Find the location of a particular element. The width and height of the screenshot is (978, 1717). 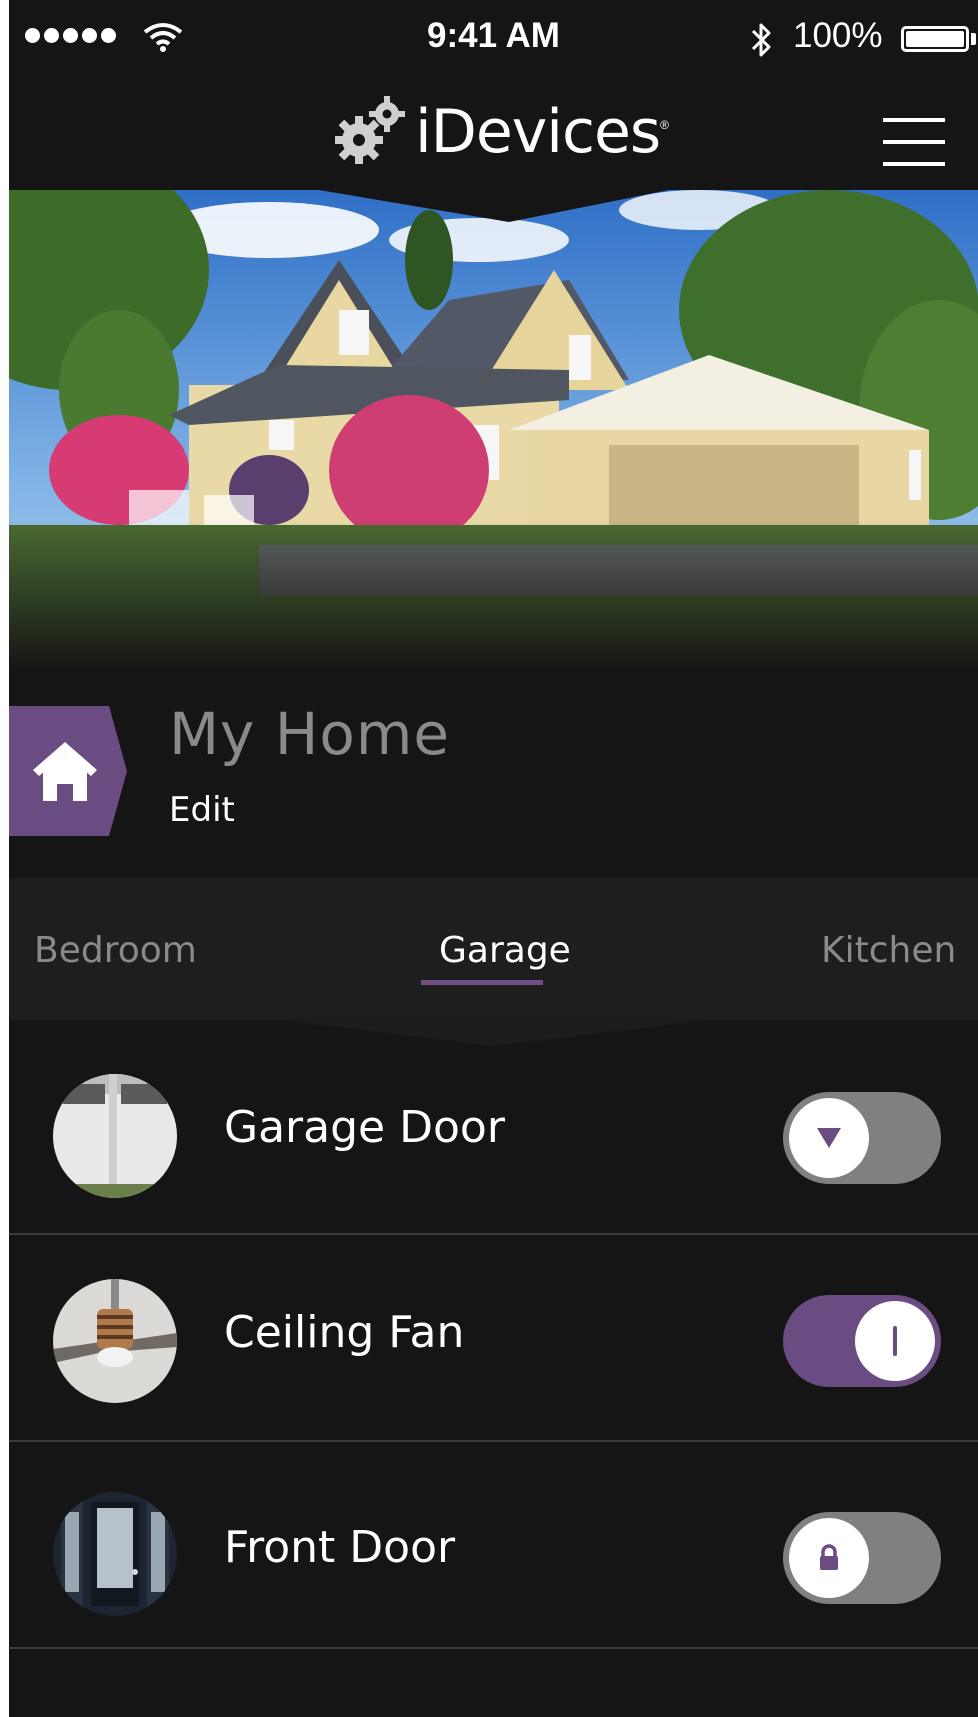

menu-button is located at coordinates (916, 144).